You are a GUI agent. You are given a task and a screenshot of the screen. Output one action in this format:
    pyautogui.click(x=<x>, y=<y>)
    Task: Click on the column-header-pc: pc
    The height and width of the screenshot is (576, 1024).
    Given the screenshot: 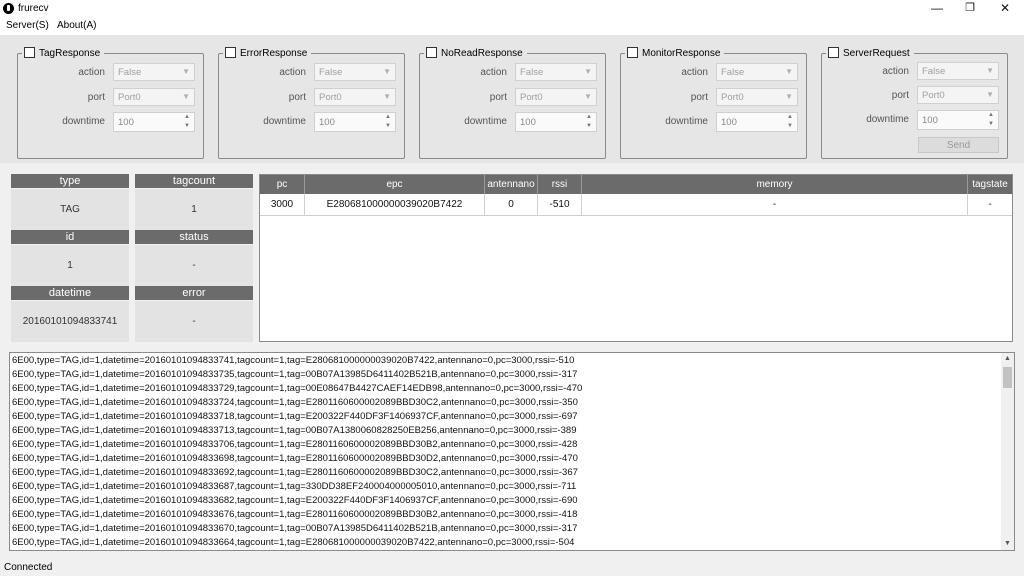 What is the action you would take?
    pyautogui.click(x=282, y=184)
    